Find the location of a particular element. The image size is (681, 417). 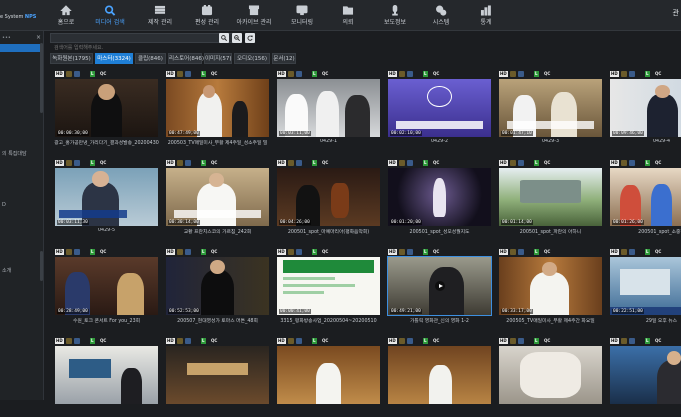

video-thumbnail: 00:01:26;00 is located at coordinates (645, 197).